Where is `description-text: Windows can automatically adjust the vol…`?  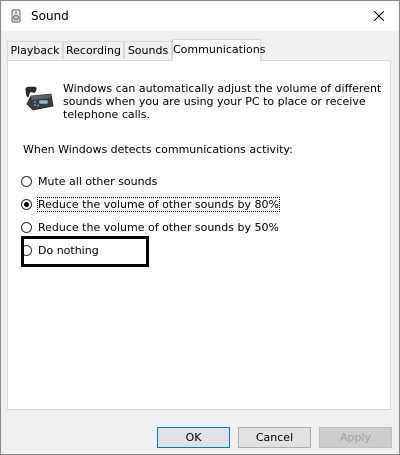 description-text: Windows can automatically adjust the vol… is located at coordinates (222, 101).